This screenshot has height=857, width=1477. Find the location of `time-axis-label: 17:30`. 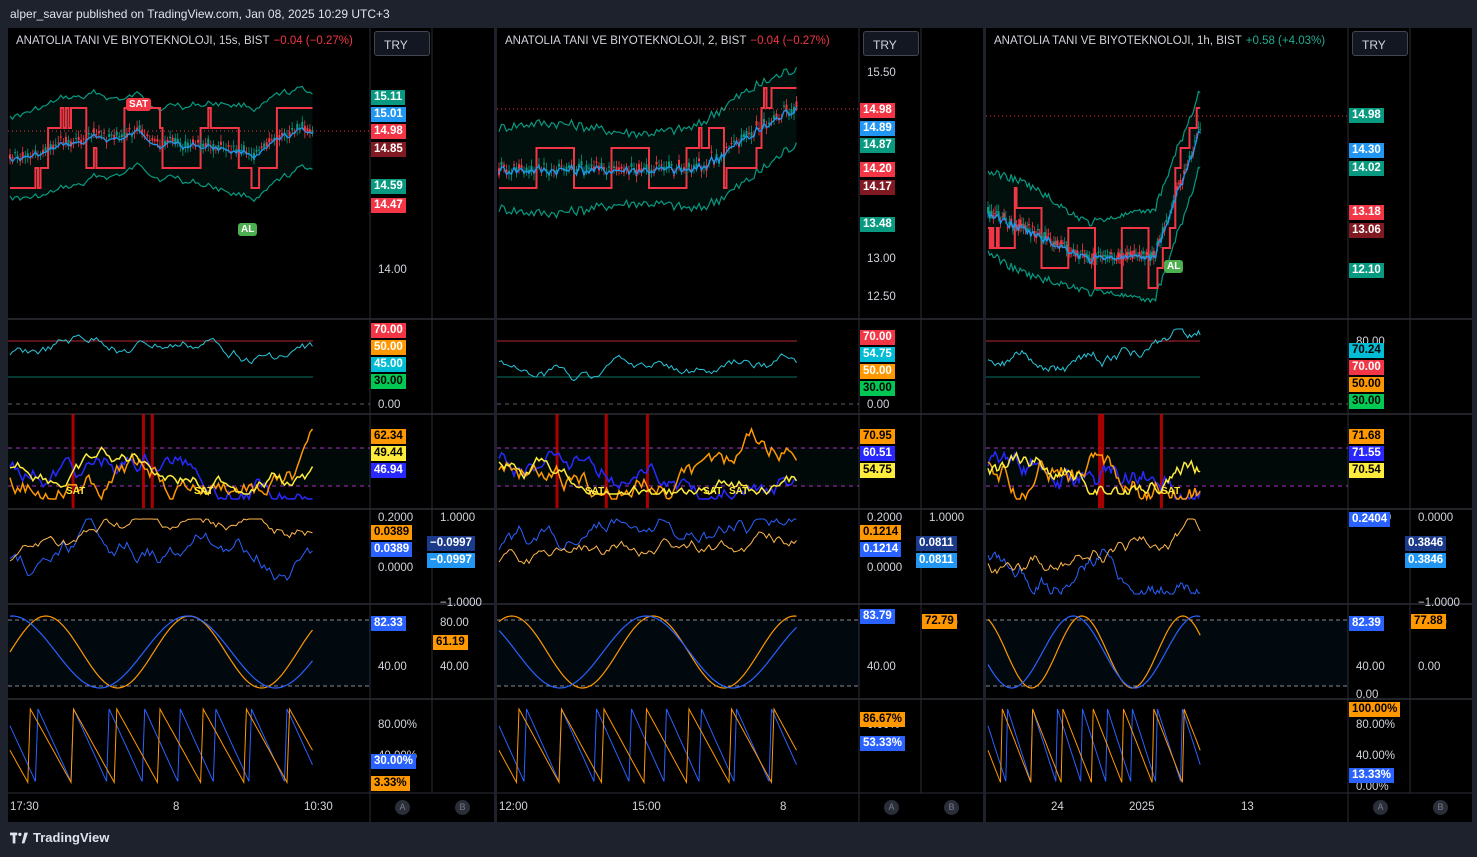

time-axis-label: 17:30 is located at coordinates (24, 807).